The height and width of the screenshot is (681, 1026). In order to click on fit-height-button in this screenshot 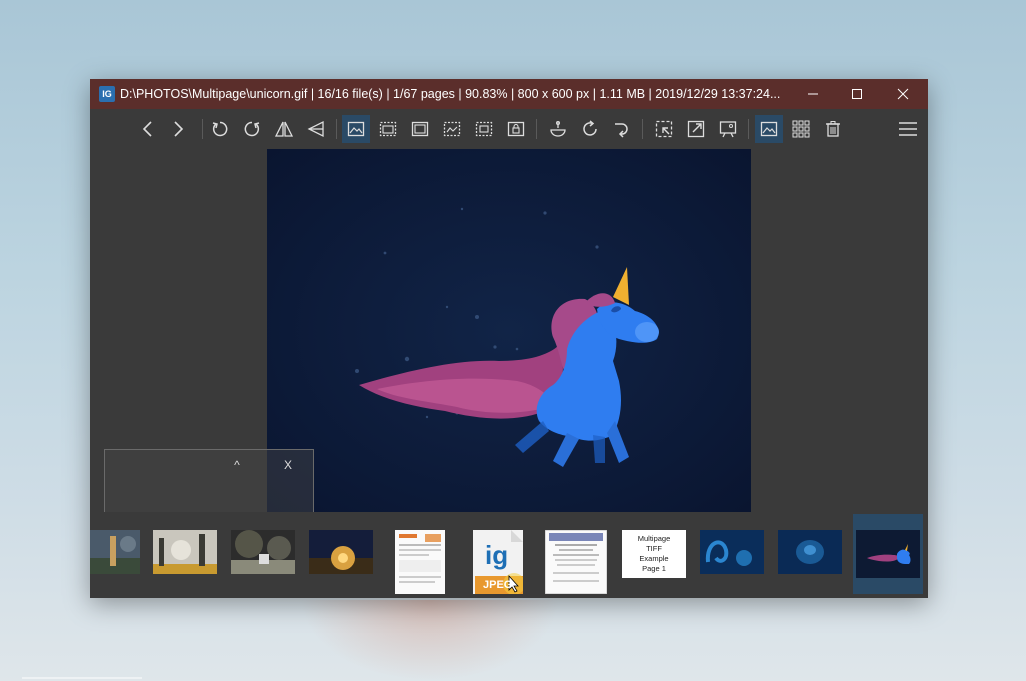, I will do `click(420, 129)`.